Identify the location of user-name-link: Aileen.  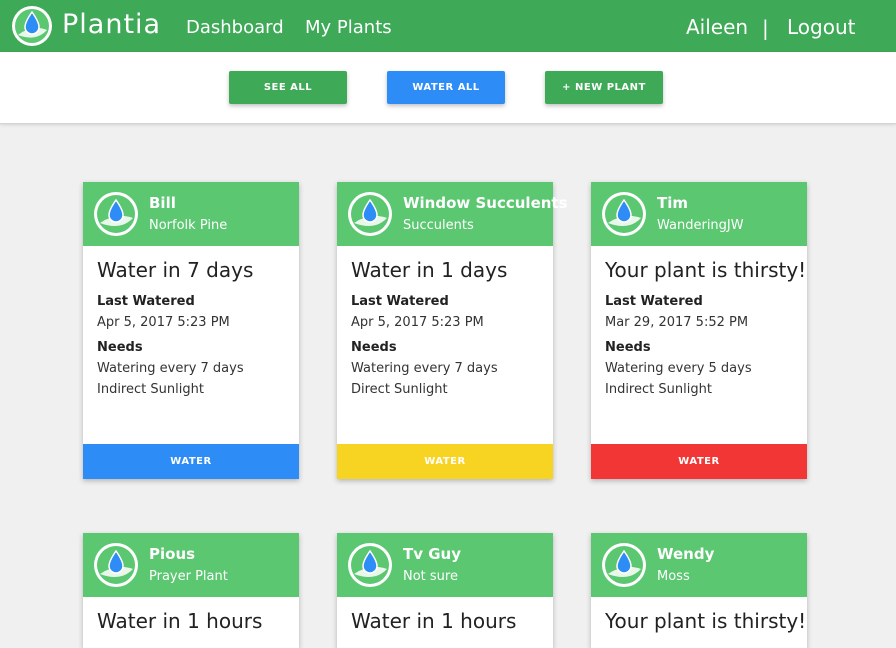
(717, 27).